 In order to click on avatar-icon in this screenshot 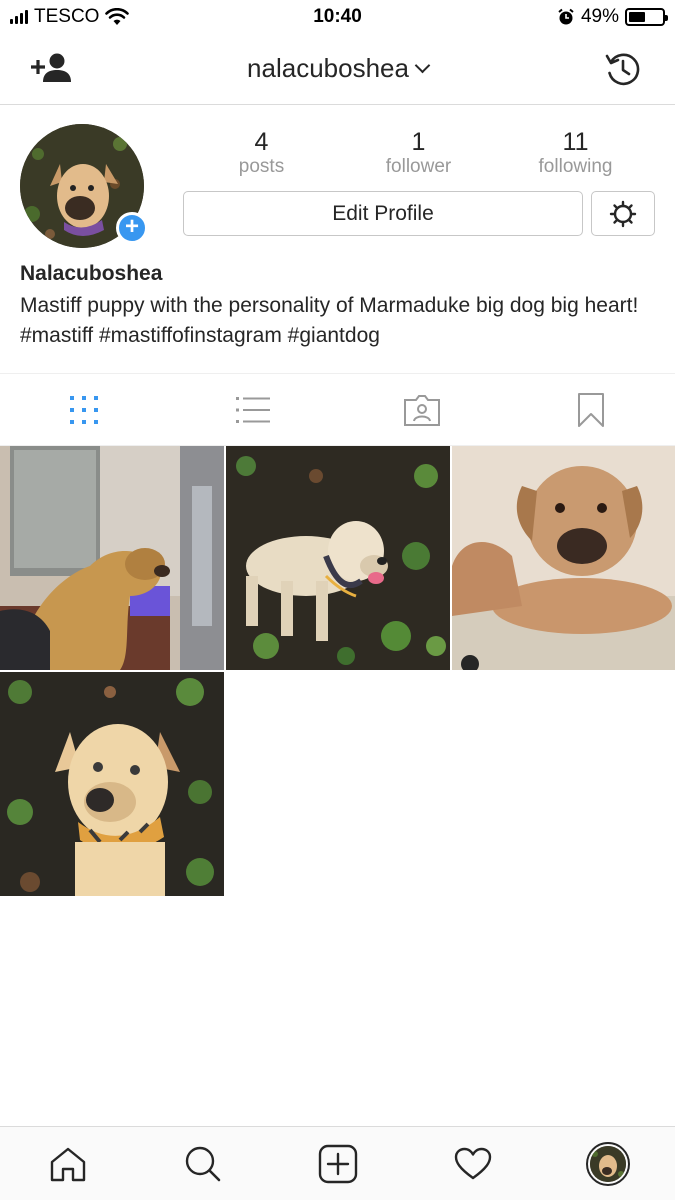, I will do `click(607, 1163)`.